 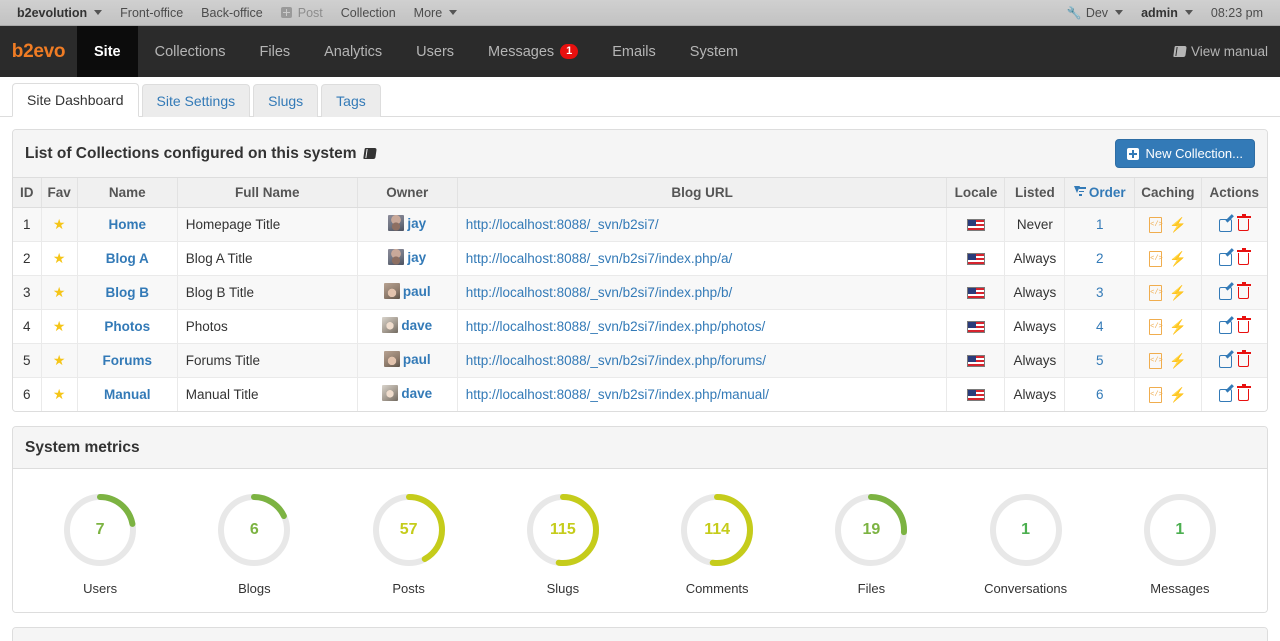 I want to click on nav-item-system: System, so click(x=714, y=51).